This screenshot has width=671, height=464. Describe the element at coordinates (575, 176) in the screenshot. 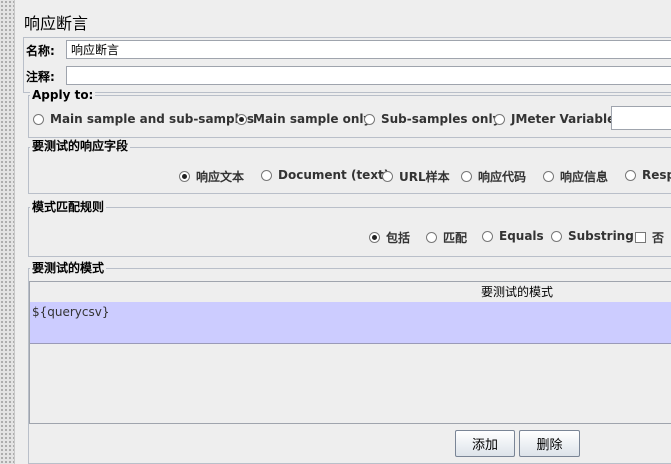

I see `radio-response-message: 响应信息` at that location.